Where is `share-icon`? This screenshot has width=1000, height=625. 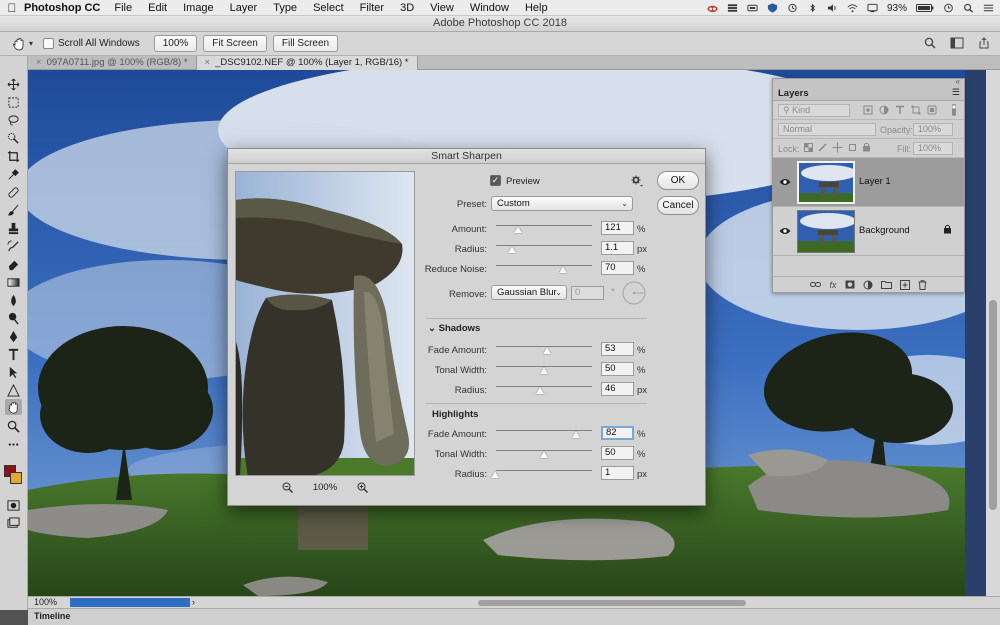 share-icon is located at coordinates (984, 43).